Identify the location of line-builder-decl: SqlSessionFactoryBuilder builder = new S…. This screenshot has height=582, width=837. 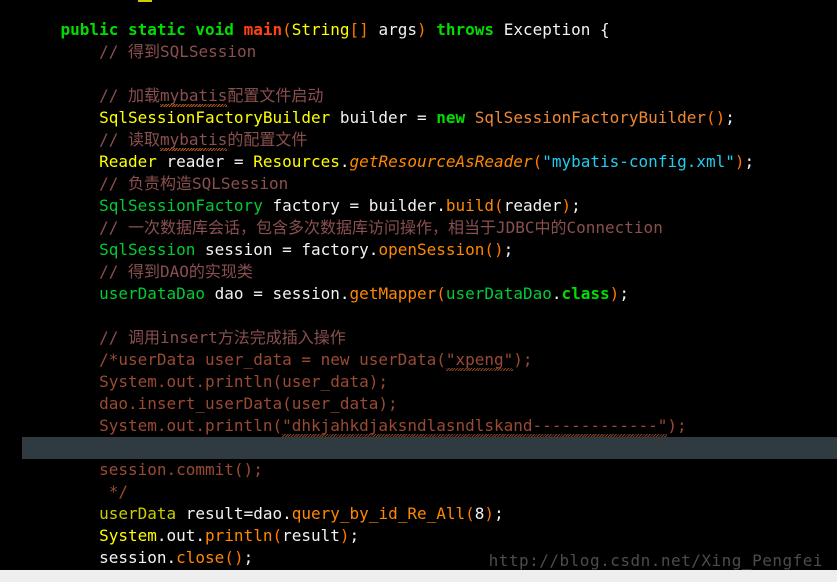
(429, 118).